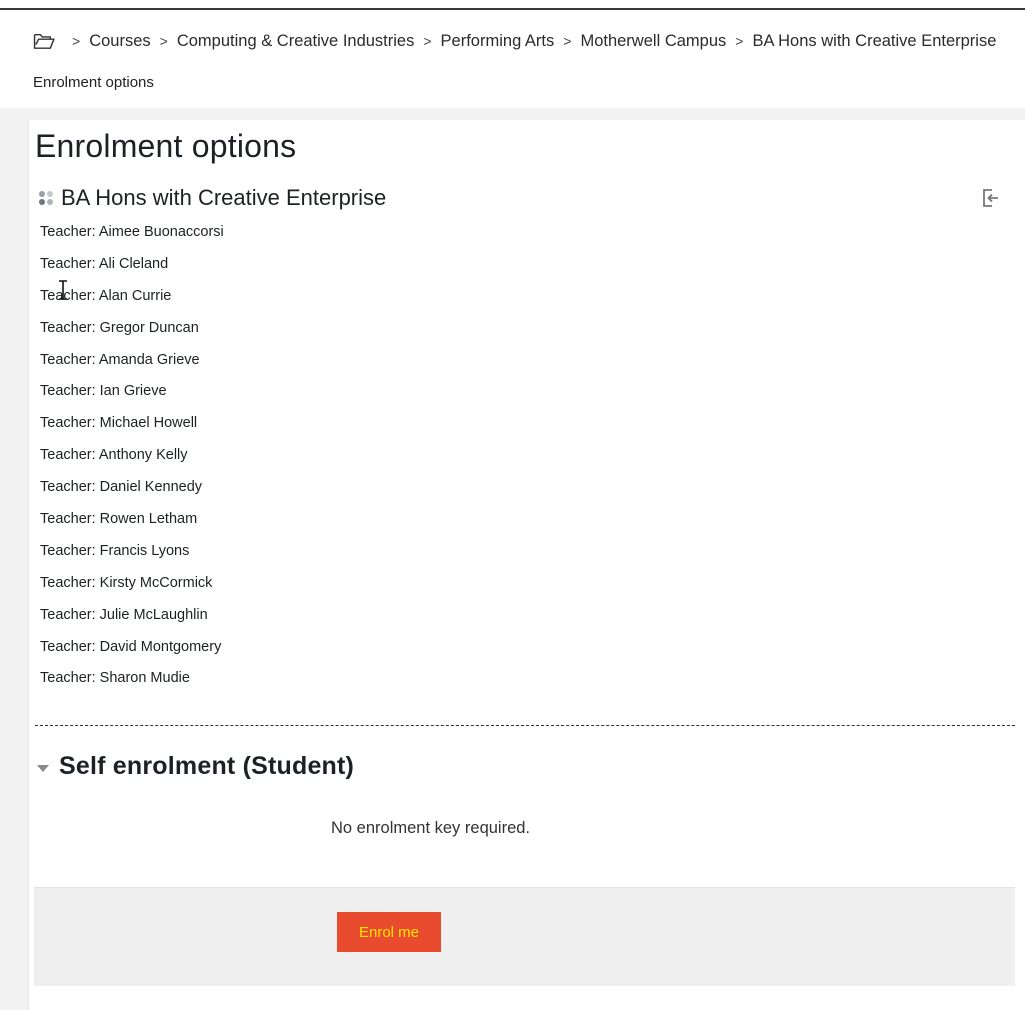 Image resolution: width=1025 pixels, height=1010 pixels. I want to click on teacher-item: Teacher: Amanda Grieve, so click(120, 359).